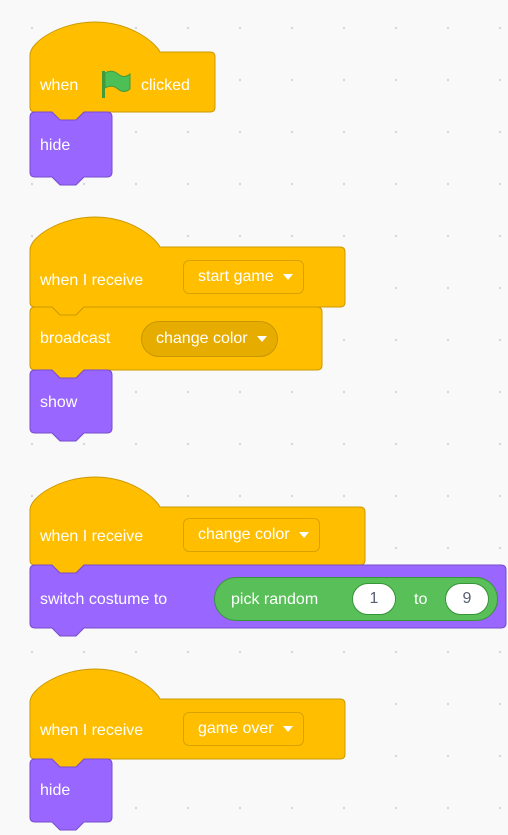 The image size is (508, 835). I want to click on hat-receive-label: when I receive, so click(92, 730).